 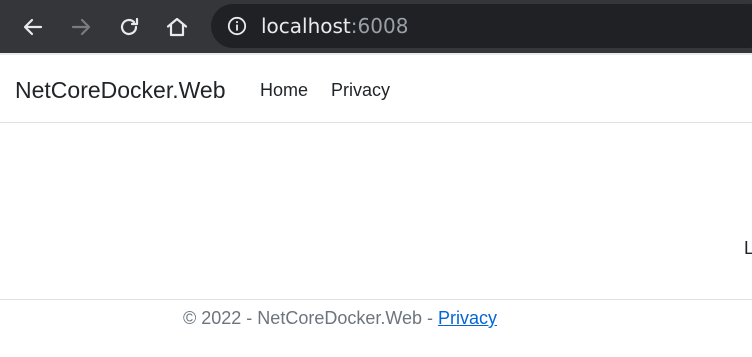 I want to click on reload-button, so click(x=129, y=27).